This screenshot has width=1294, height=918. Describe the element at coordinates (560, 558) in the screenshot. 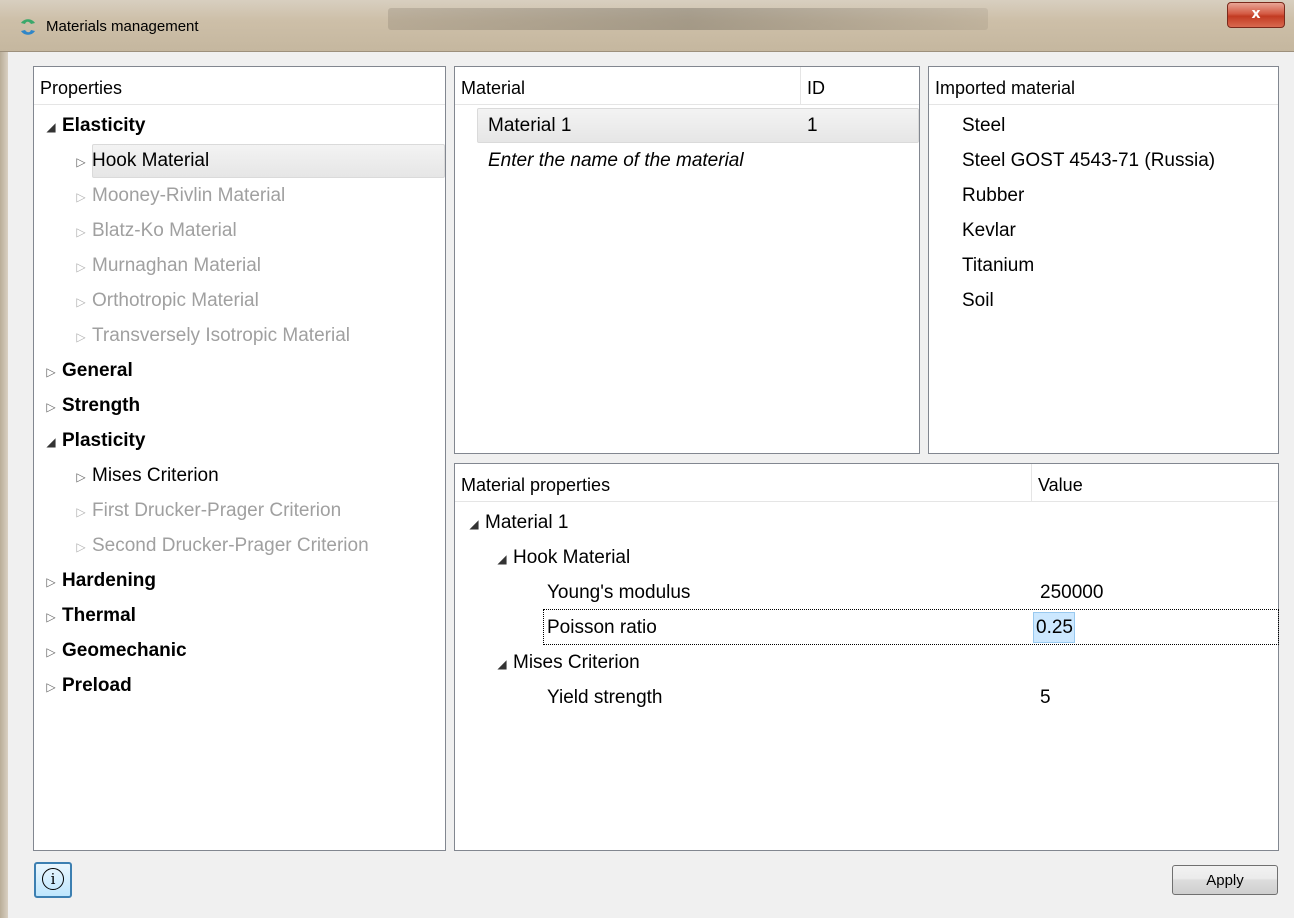

I see `tree-node-hook-material: ◢ Hook Material` at that location.